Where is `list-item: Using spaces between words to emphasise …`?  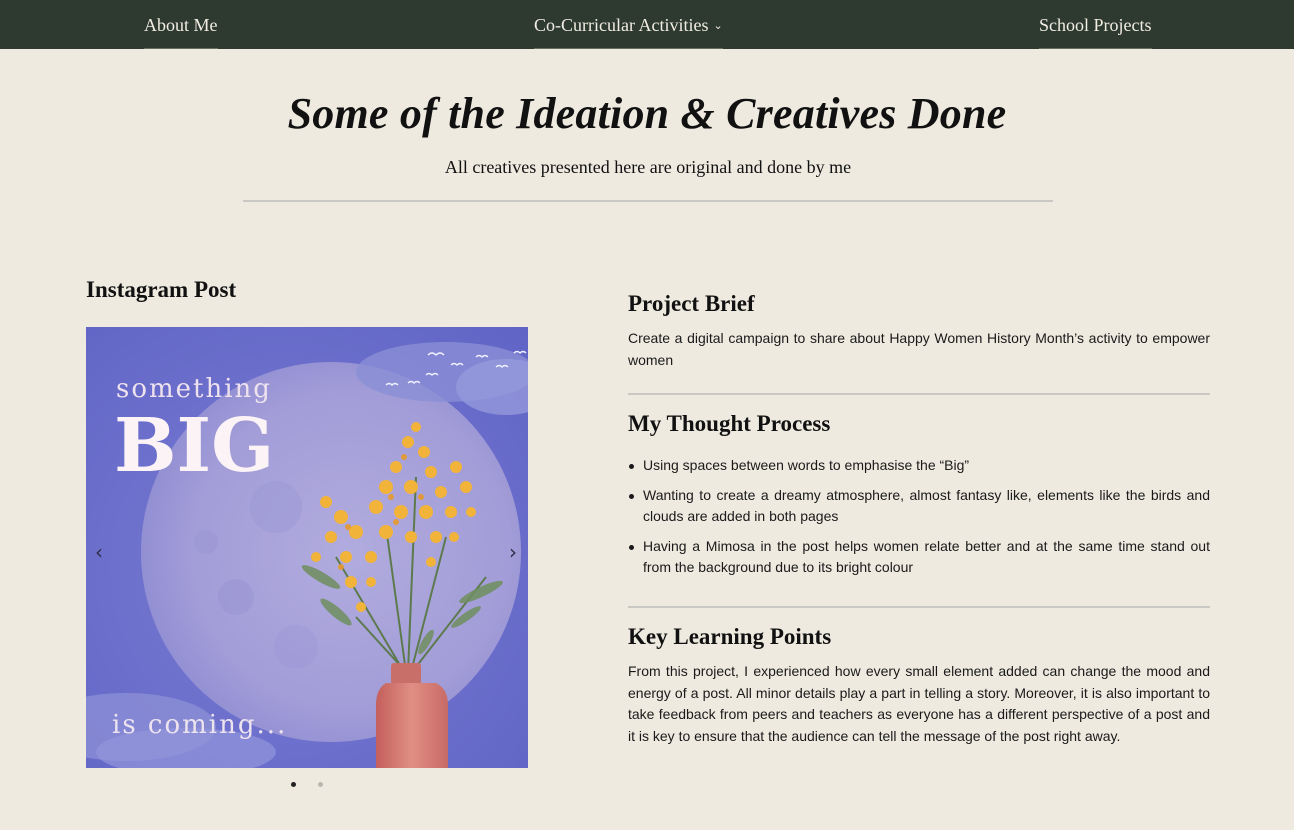 list-item: Using spaces between words to emphasise … is located at coordinates (919, 466).